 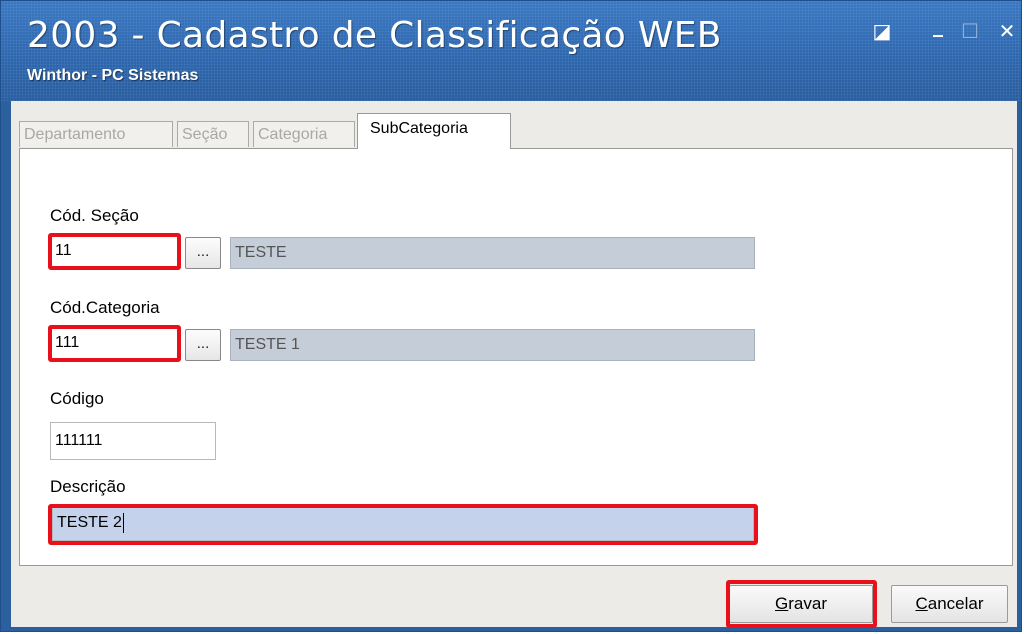 I want to click on cod-categoria-description: TESTE 1, so click(x=492, y=345).